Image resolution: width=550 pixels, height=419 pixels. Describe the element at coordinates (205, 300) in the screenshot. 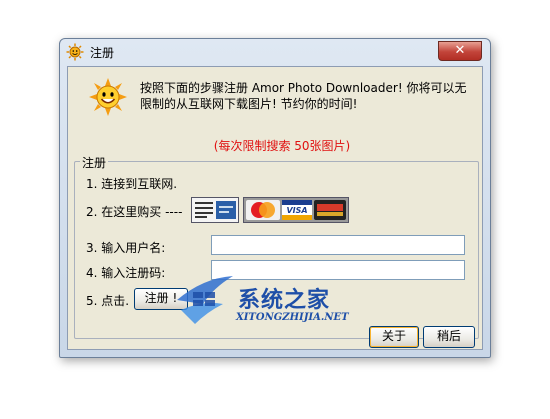

I see `watermark-logo-icon` at that location.